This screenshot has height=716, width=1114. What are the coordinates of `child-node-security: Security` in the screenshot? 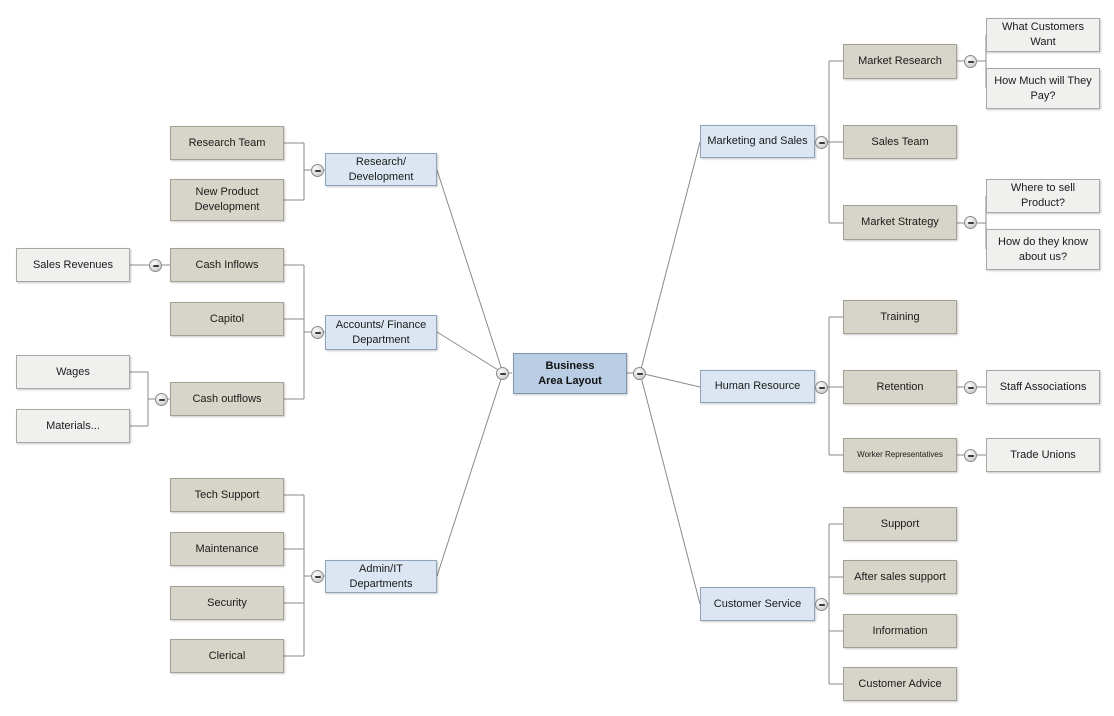 It's located at (227, 603).